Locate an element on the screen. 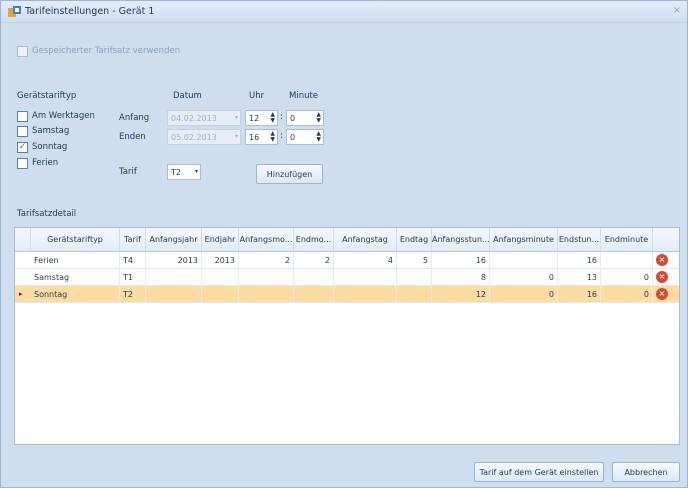 The width and height of the screenshot is (688, 488). end-minute-spinner: 0 ▲ ▼ is located at coordinates (305, 137).